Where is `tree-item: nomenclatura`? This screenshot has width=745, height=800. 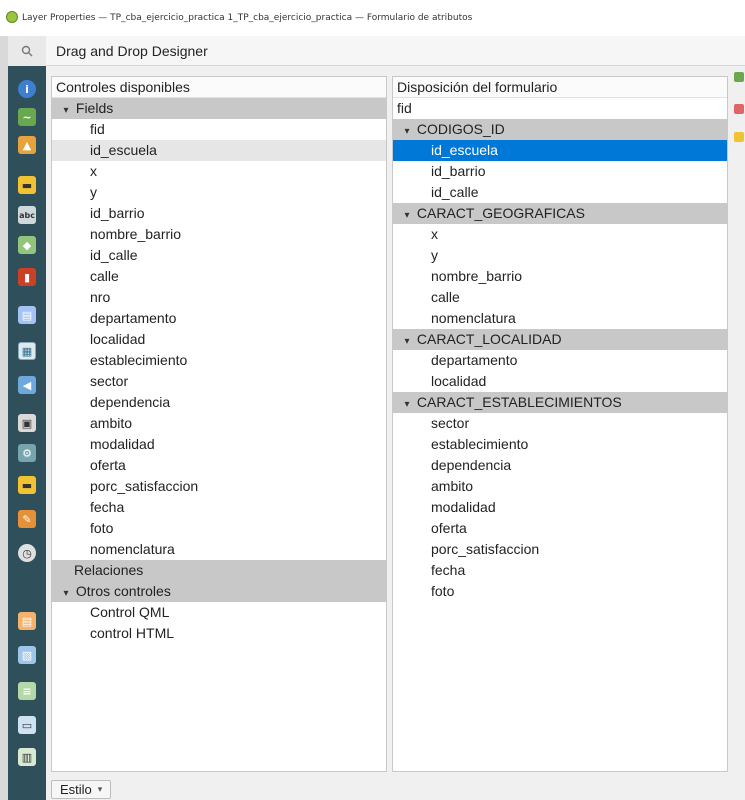 tree-item: nomenclatura is located at coordinates (219, 549).